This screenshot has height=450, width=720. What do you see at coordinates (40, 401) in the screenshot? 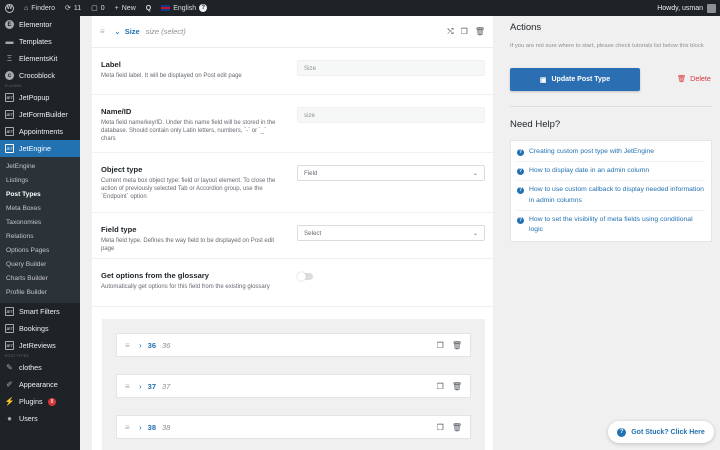
I see `sidebar-item-plugins: ⚡ Plugins 8` at bounding box center [40, 401].